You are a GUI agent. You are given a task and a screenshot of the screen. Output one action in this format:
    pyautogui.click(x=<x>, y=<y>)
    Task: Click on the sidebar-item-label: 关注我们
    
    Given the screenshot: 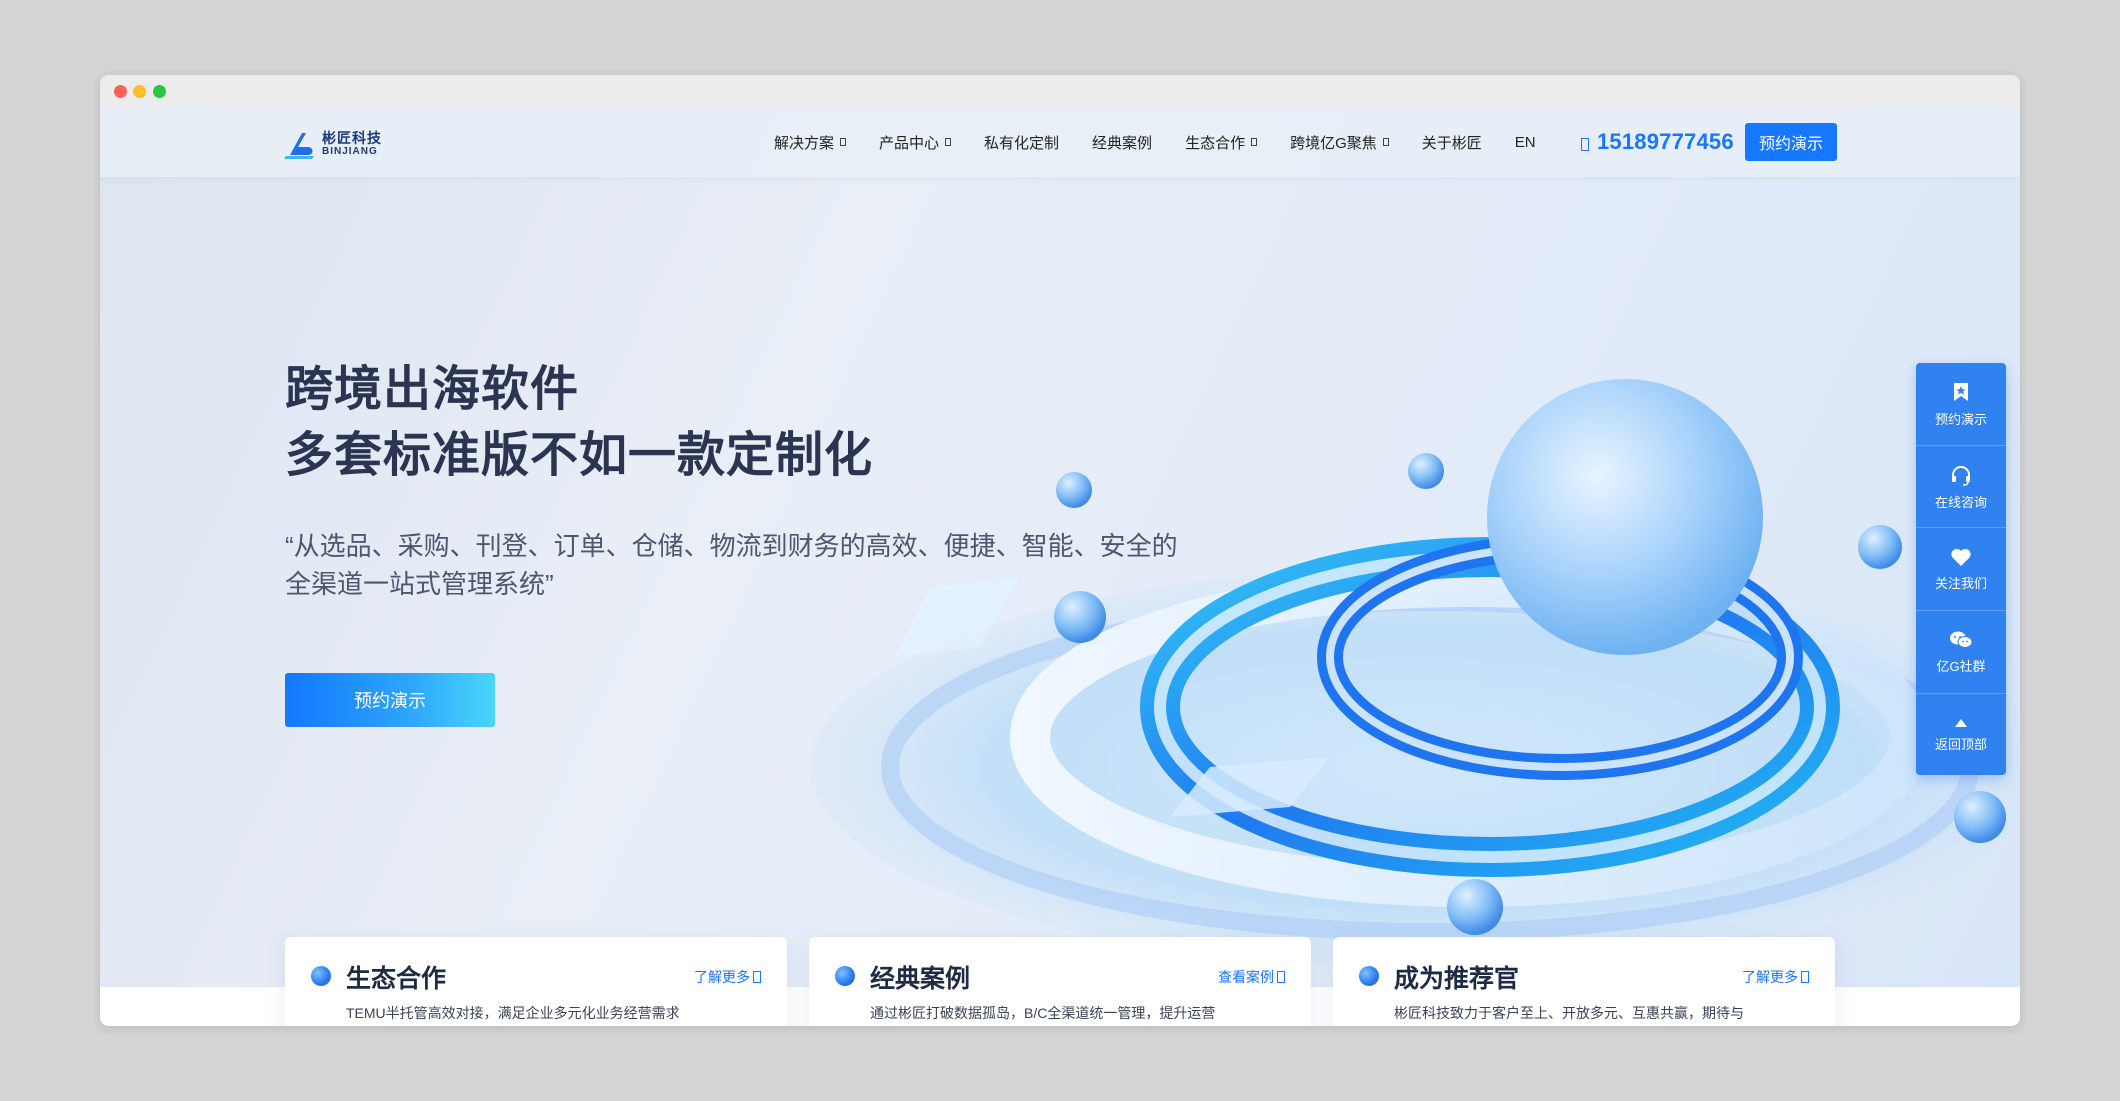 What is the action you would take?
    pyautogui.click(x=1960, y=583)
    